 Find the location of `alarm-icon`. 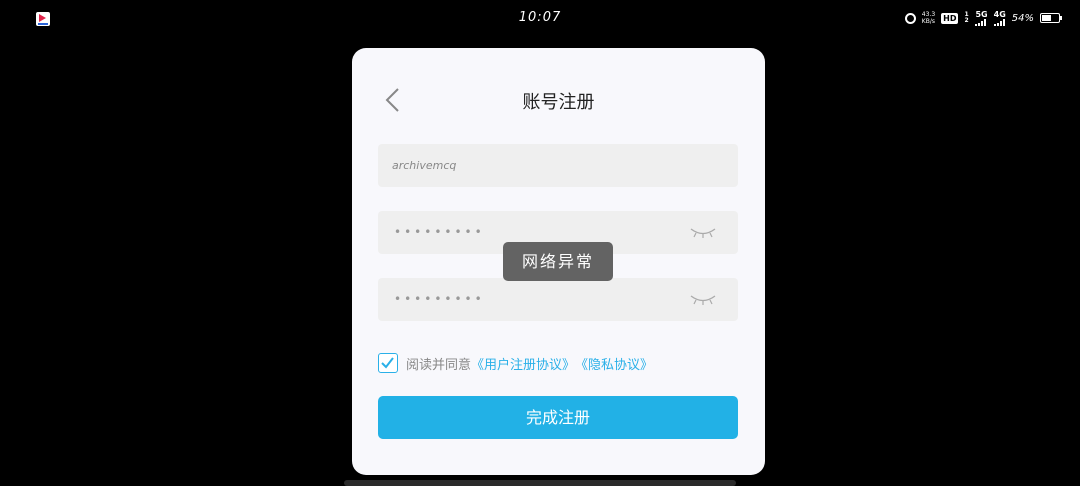

alarm-icon is located at coordinates (910, 18).